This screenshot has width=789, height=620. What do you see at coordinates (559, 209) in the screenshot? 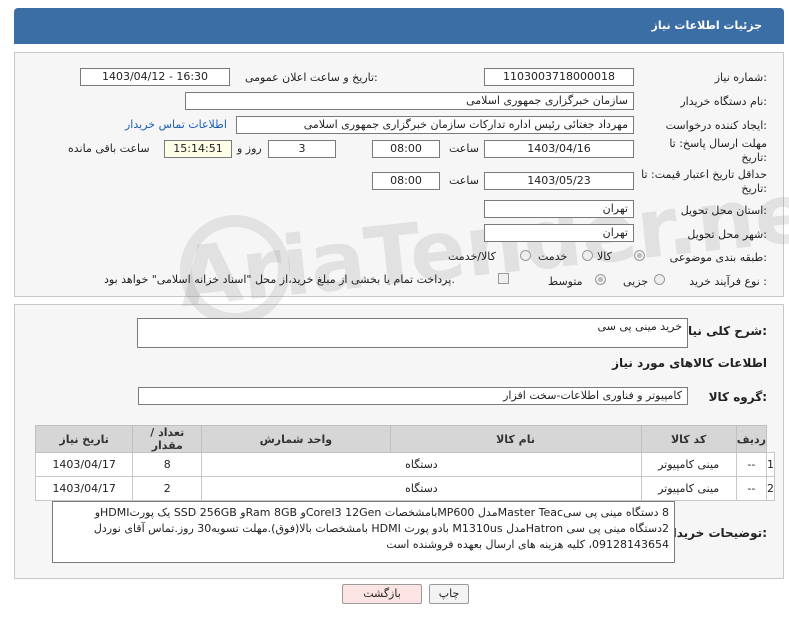
I see `province-field: تهران` at bounding box center [559, 209].